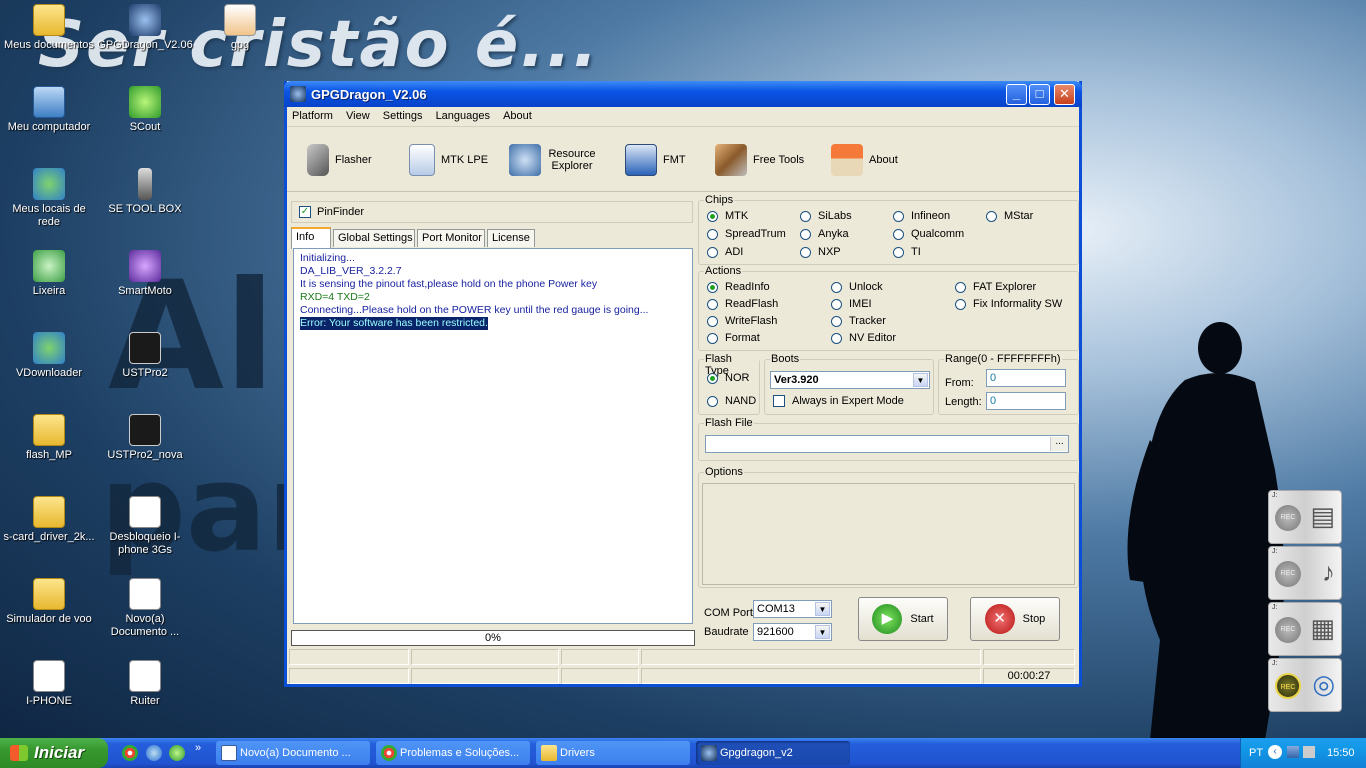  I want to click on action-format-radio: Format, so click(733, 338).